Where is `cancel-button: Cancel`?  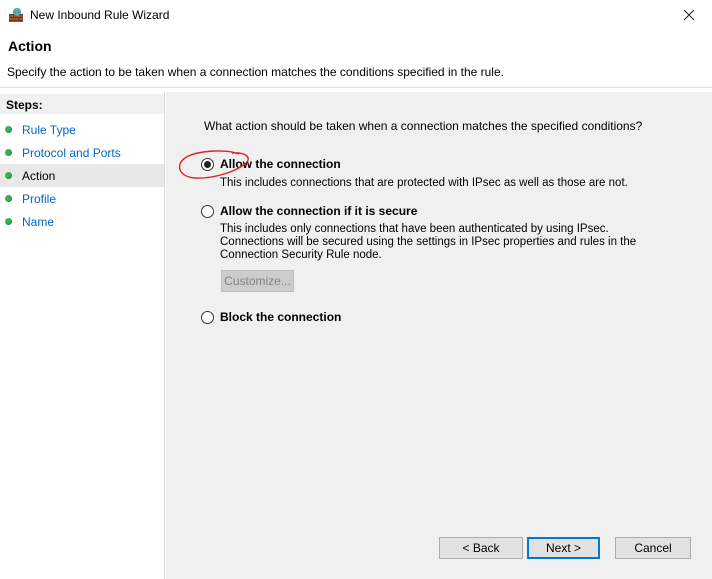
cancel-button: Cancel is located at coordinates (653, 548).